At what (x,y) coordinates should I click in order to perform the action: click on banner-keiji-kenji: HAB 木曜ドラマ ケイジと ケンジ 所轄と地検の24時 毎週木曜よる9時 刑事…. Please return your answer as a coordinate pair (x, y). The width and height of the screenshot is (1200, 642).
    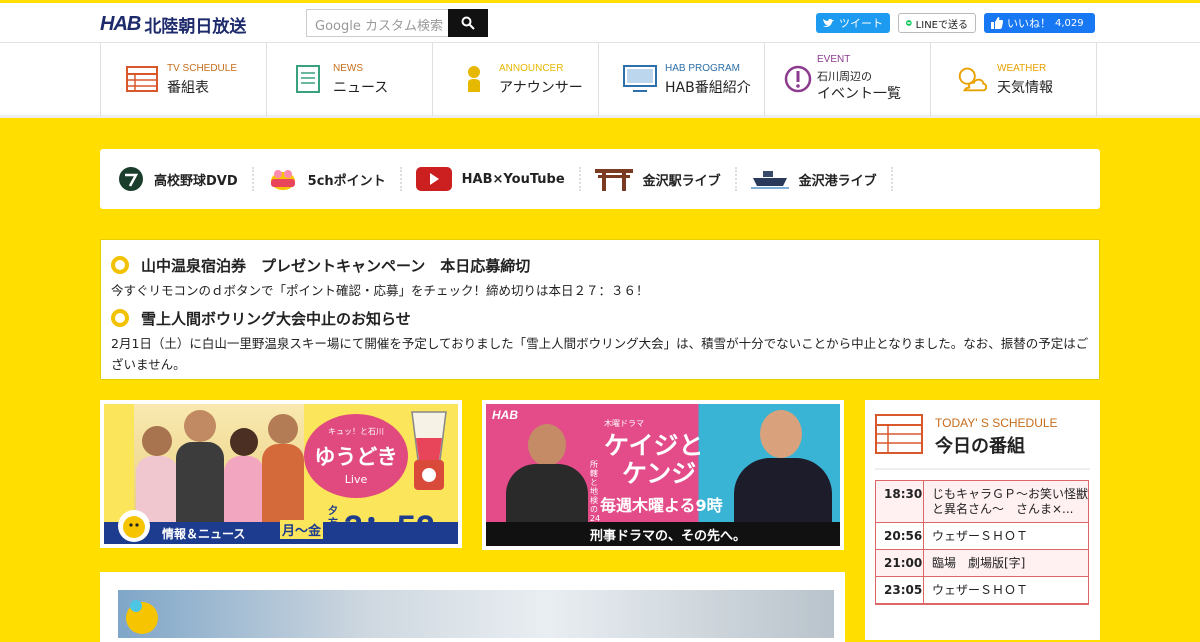
    Looking at the image, I should click on (663, 475).